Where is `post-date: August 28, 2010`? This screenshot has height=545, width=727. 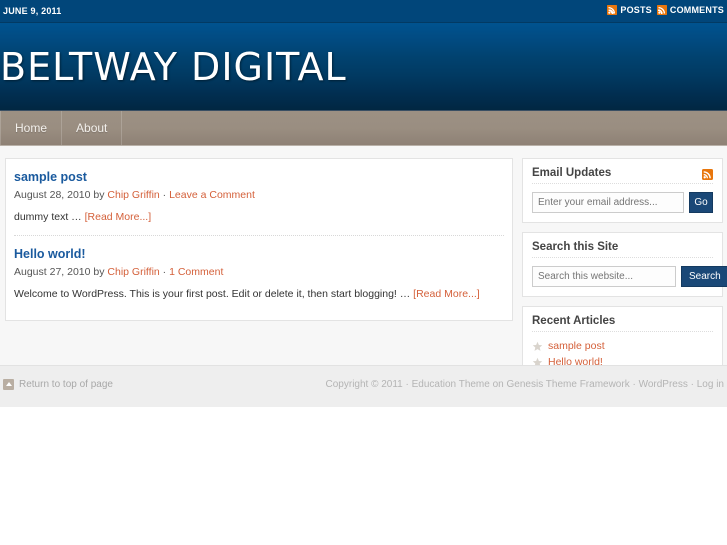 post-date: August 28, 2010 is located at coordinates (52, 195).